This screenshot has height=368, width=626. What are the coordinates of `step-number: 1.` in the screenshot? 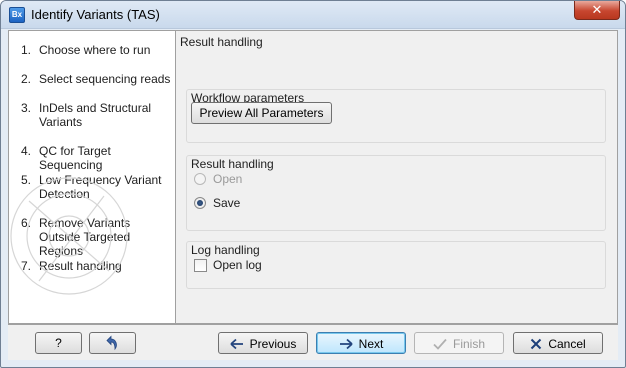 It's located at (26, 50).